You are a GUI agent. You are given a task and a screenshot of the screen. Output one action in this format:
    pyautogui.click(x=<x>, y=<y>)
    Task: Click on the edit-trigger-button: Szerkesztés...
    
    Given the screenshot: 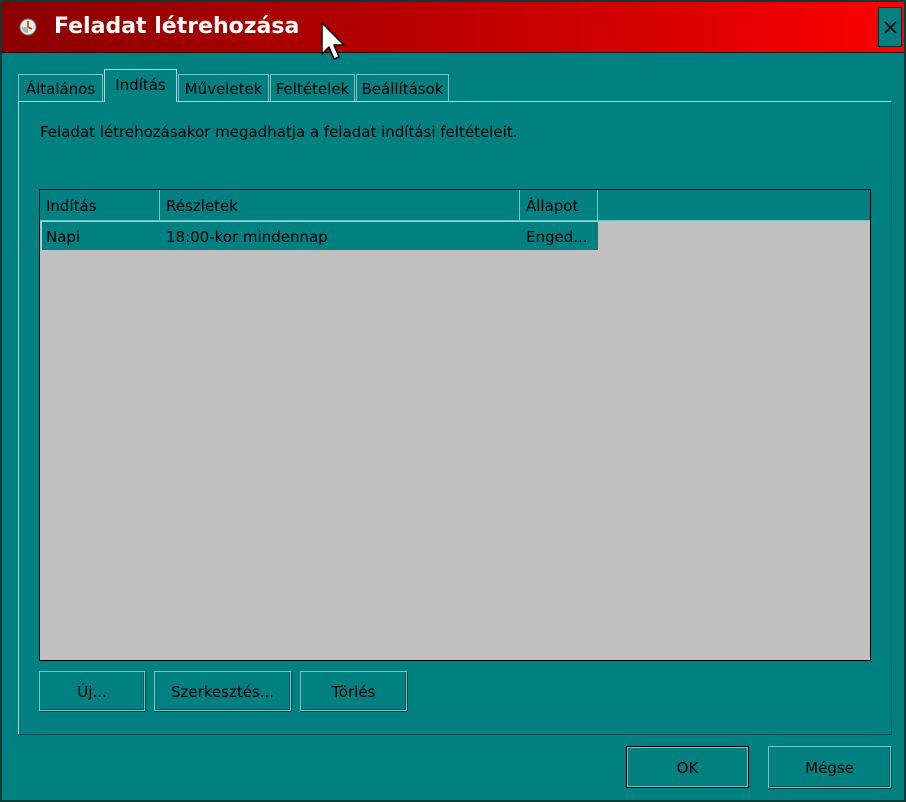 What is the action you would take?
    pyautogui.click(x=222, y=691)
    